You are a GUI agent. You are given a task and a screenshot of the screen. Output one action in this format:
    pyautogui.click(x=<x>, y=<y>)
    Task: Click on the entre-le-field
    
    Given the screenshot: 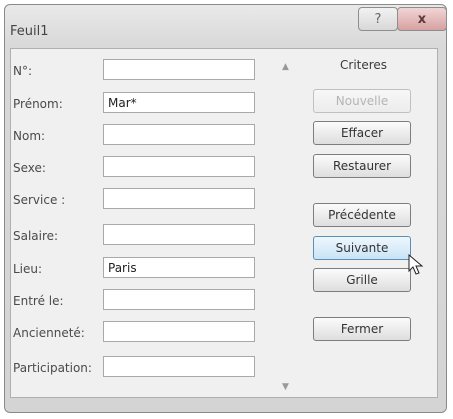 What is the action you would take?
    pyautogui.click(x=179, y=299)
    